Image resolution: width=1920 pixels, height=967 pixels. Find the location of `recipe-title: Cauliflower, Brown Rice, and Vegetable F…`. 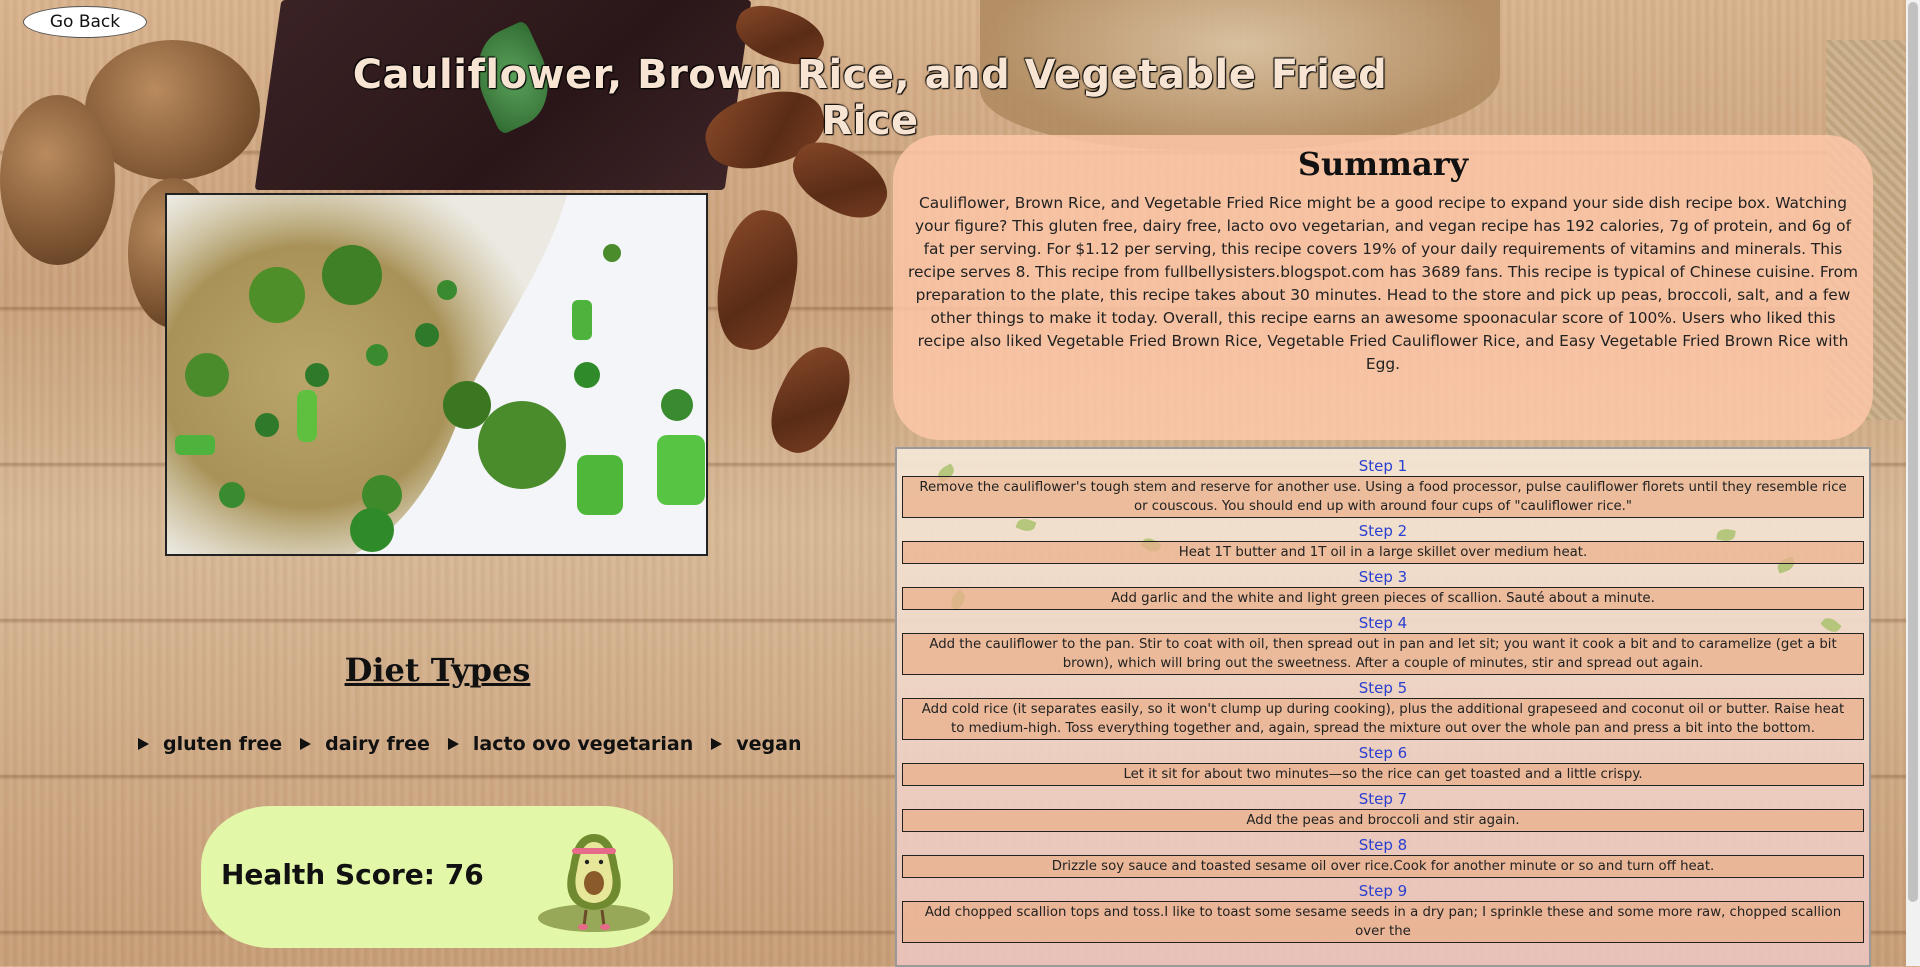

recipe-title: Cauliflower, Brown Rice, and Vegetable F… is located at coordinates (870, 98).